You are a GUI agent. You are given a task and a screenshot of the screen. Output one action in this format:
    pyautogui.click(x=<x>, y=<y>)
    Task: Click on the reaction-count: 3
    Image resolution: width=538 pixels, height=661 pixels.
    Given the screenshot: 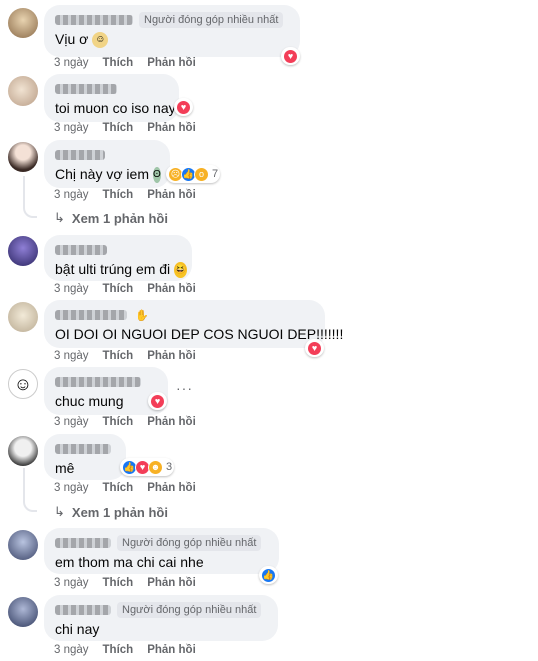 What is the action you would take?
    pyautogui.click(x=169, y=467)
    